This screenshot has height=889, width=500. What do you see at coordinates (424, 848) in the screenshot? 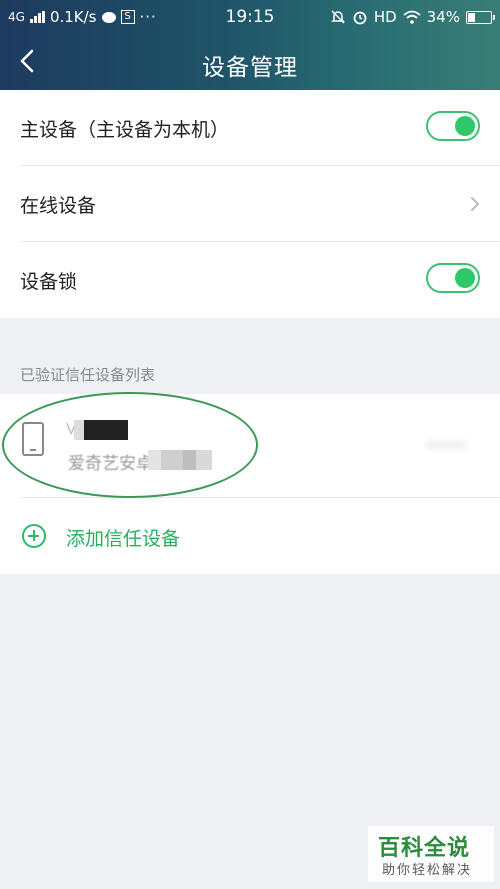
I see `watermark-title: 百科全说` at bounding box center [424, 848].